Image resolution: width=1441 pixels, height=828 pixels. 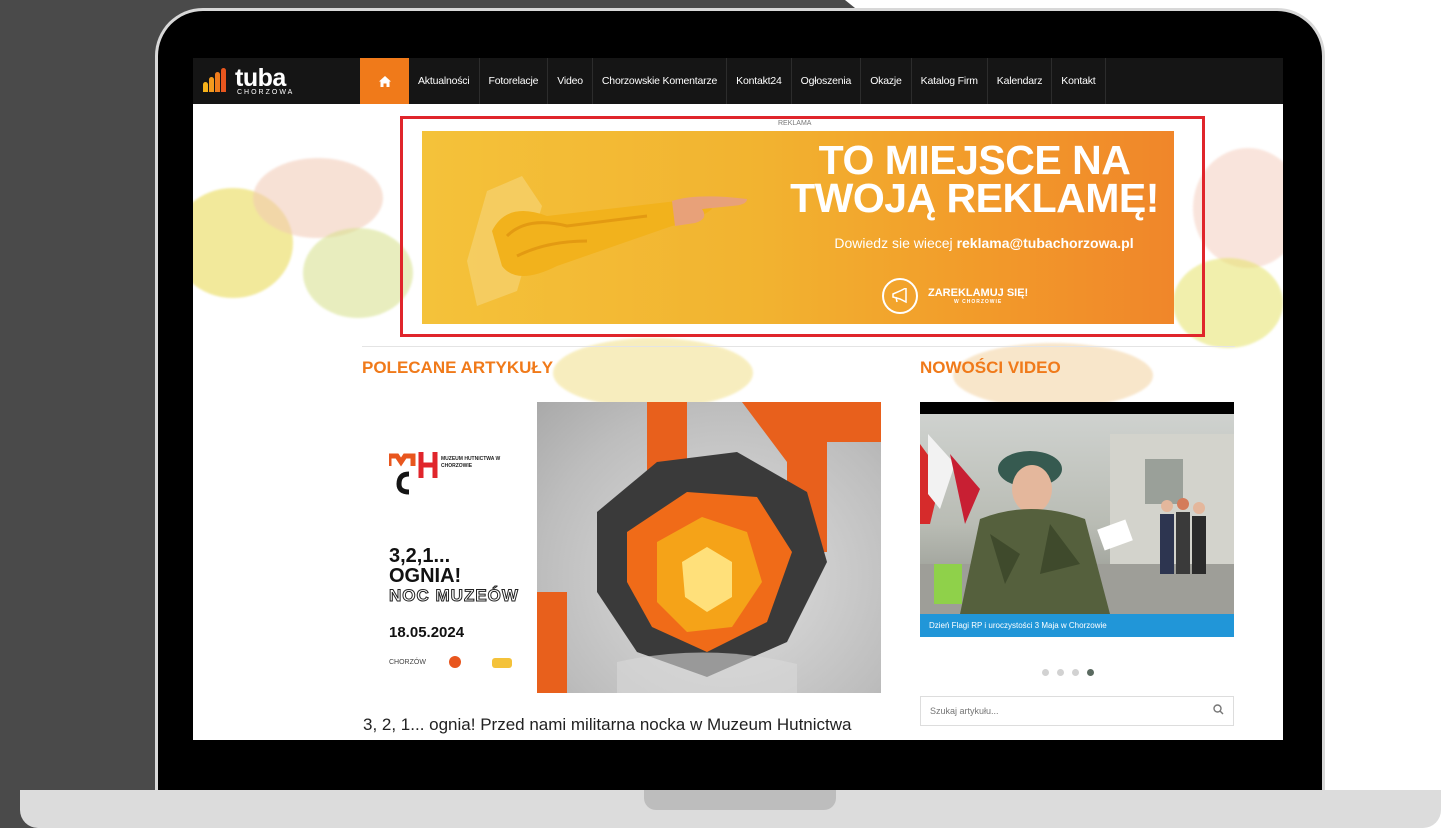 I want to click on ad-cta-label: ZAREKLAMUJ SIĘ!, so click(x=978, y=293).